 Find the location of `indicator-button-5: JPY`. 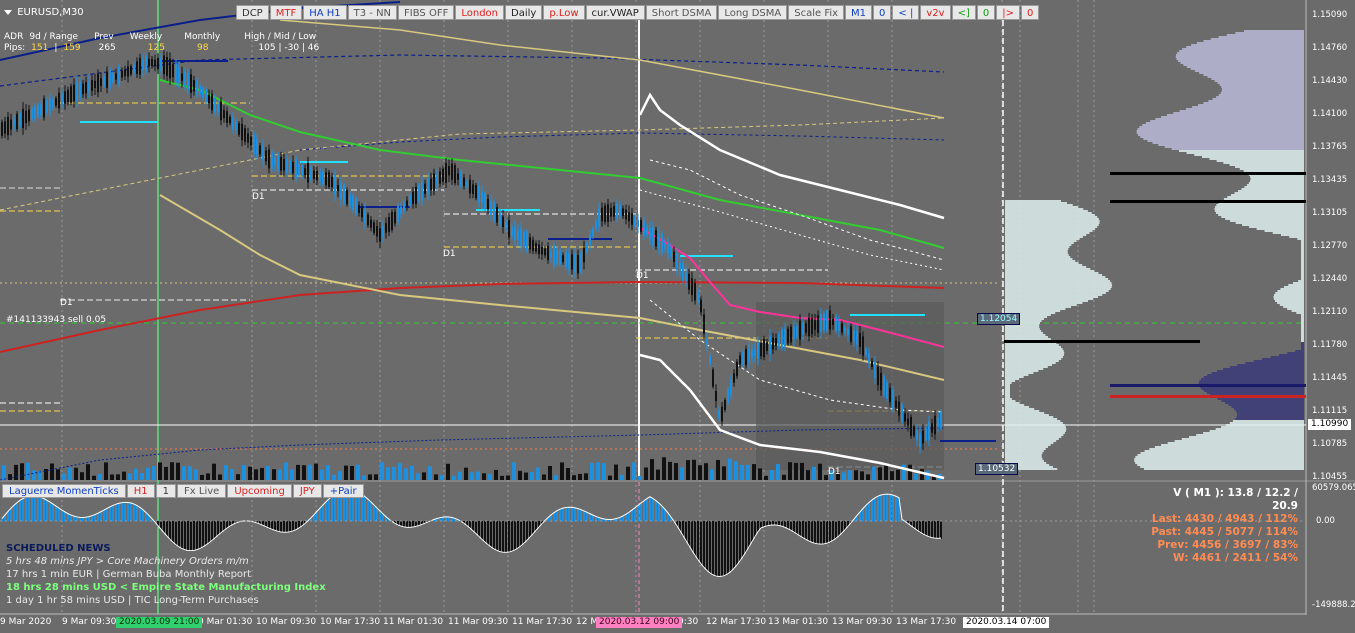

indicator-button-5: JPY is located at coordinates (307, 491).